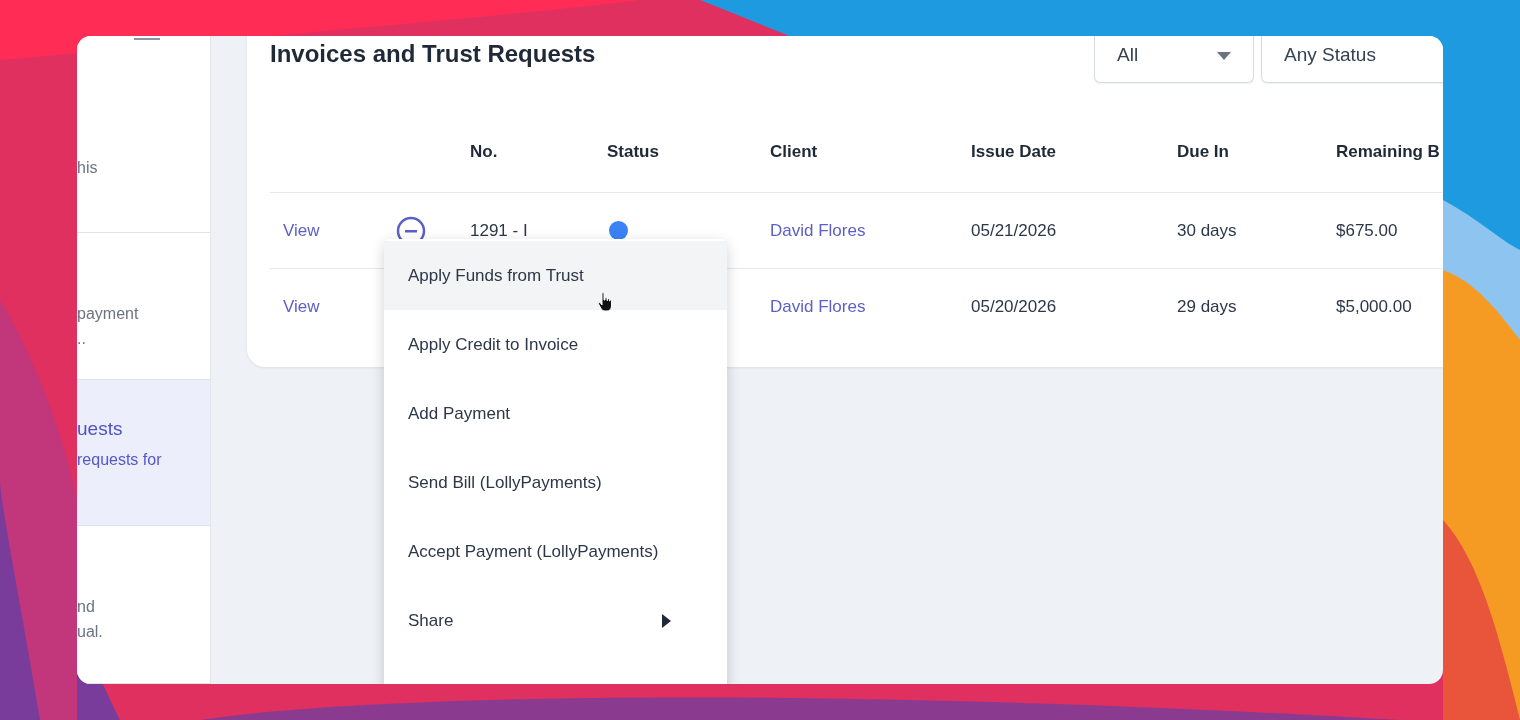 Image resolution: width=1520 pixels, height=720 pixels. I want to click on table-cell: $5,000.00, so click(1374, 306).